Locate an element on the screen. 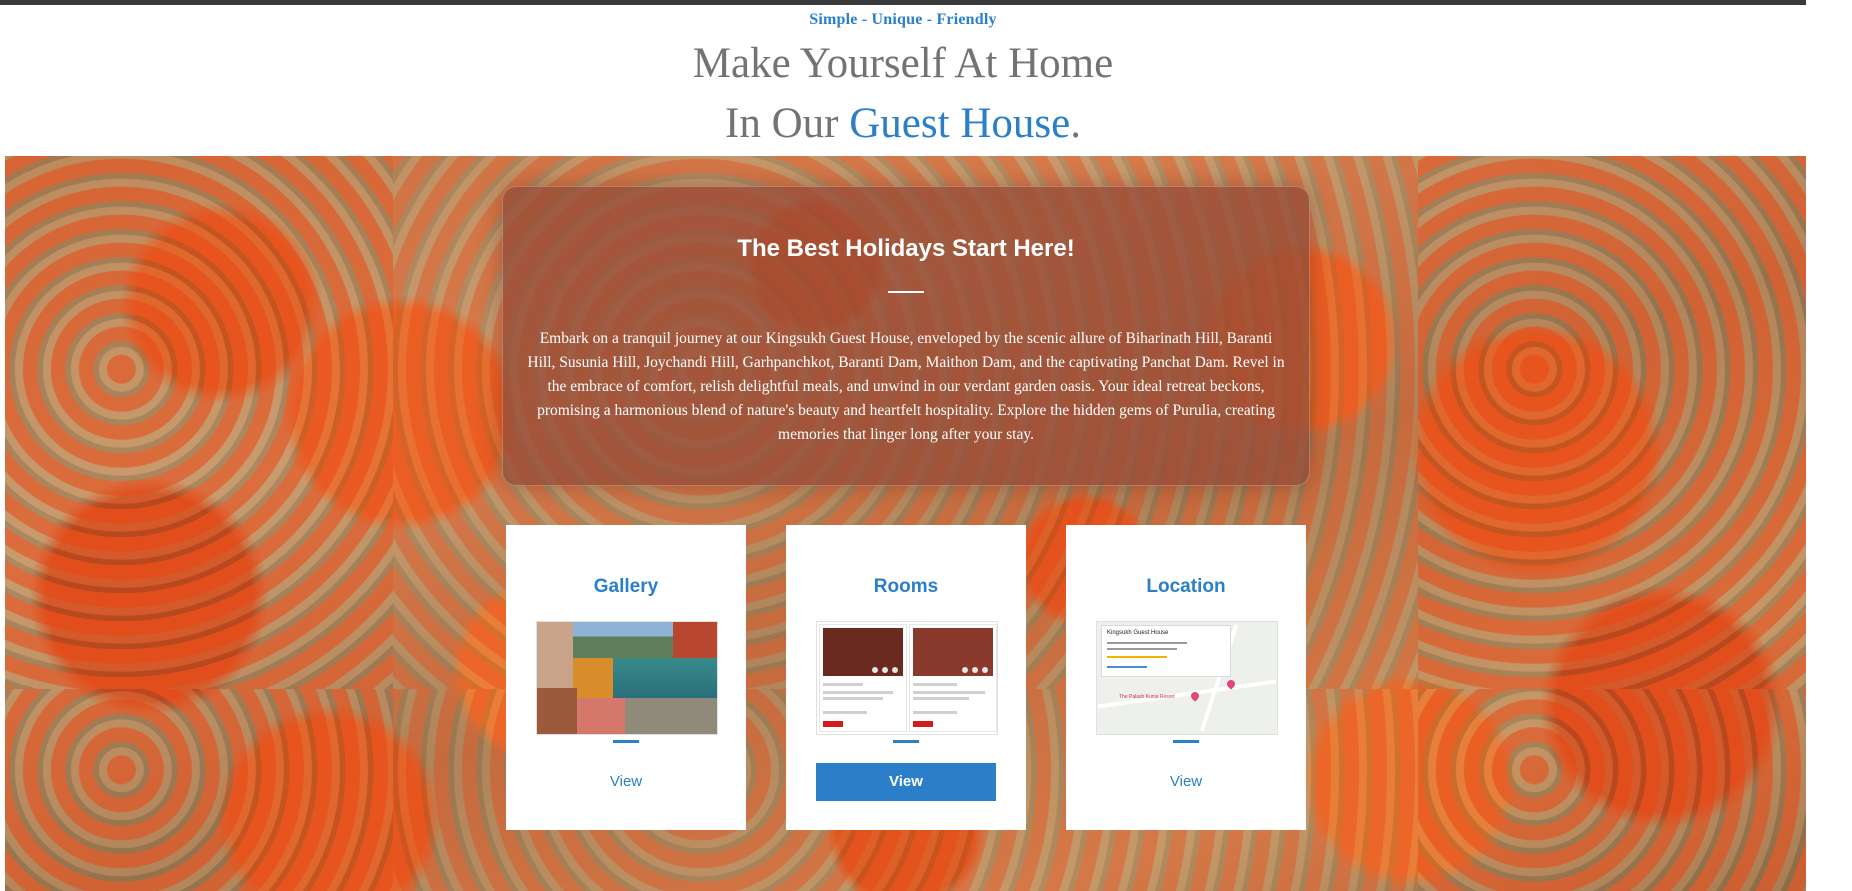  card-title-rooms: Rooms is located at coordinates (906, 586).